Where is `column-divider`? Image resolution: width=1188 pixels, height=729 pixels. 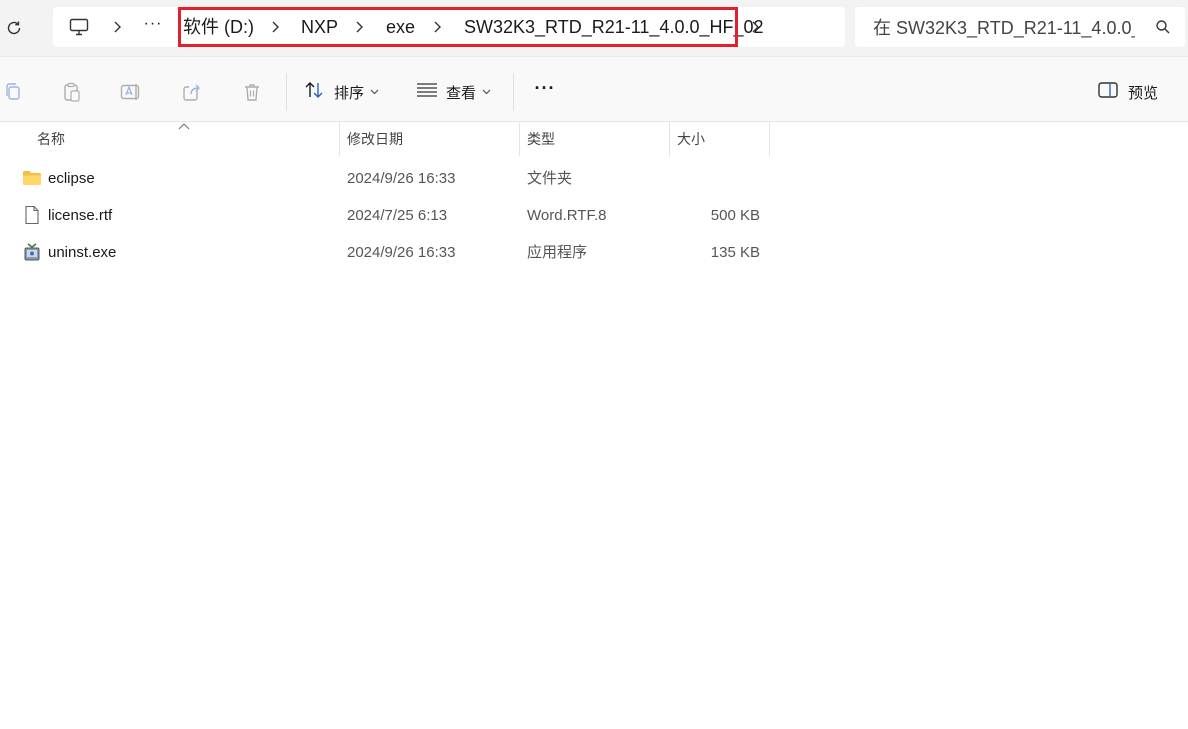 column-divider is located at coordinates (769, 139).